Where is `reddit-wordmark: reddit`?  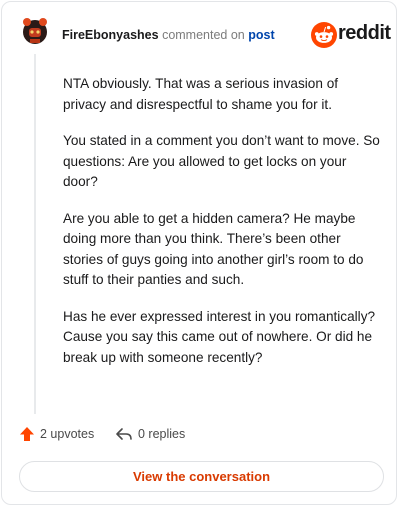
reddit-wordmark: reddit is located at coordinates (364, 33).